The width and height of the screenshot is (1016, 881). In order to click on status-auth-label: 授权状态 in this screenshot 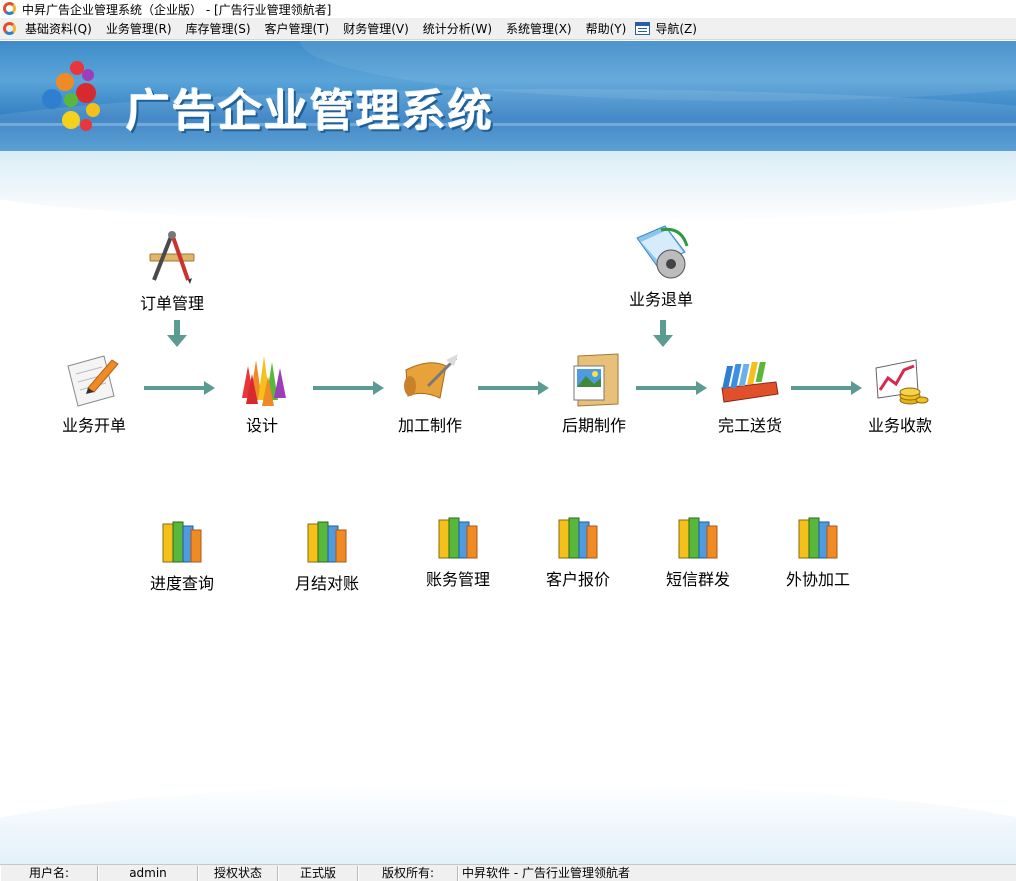, I will do `click(238, 873)`.